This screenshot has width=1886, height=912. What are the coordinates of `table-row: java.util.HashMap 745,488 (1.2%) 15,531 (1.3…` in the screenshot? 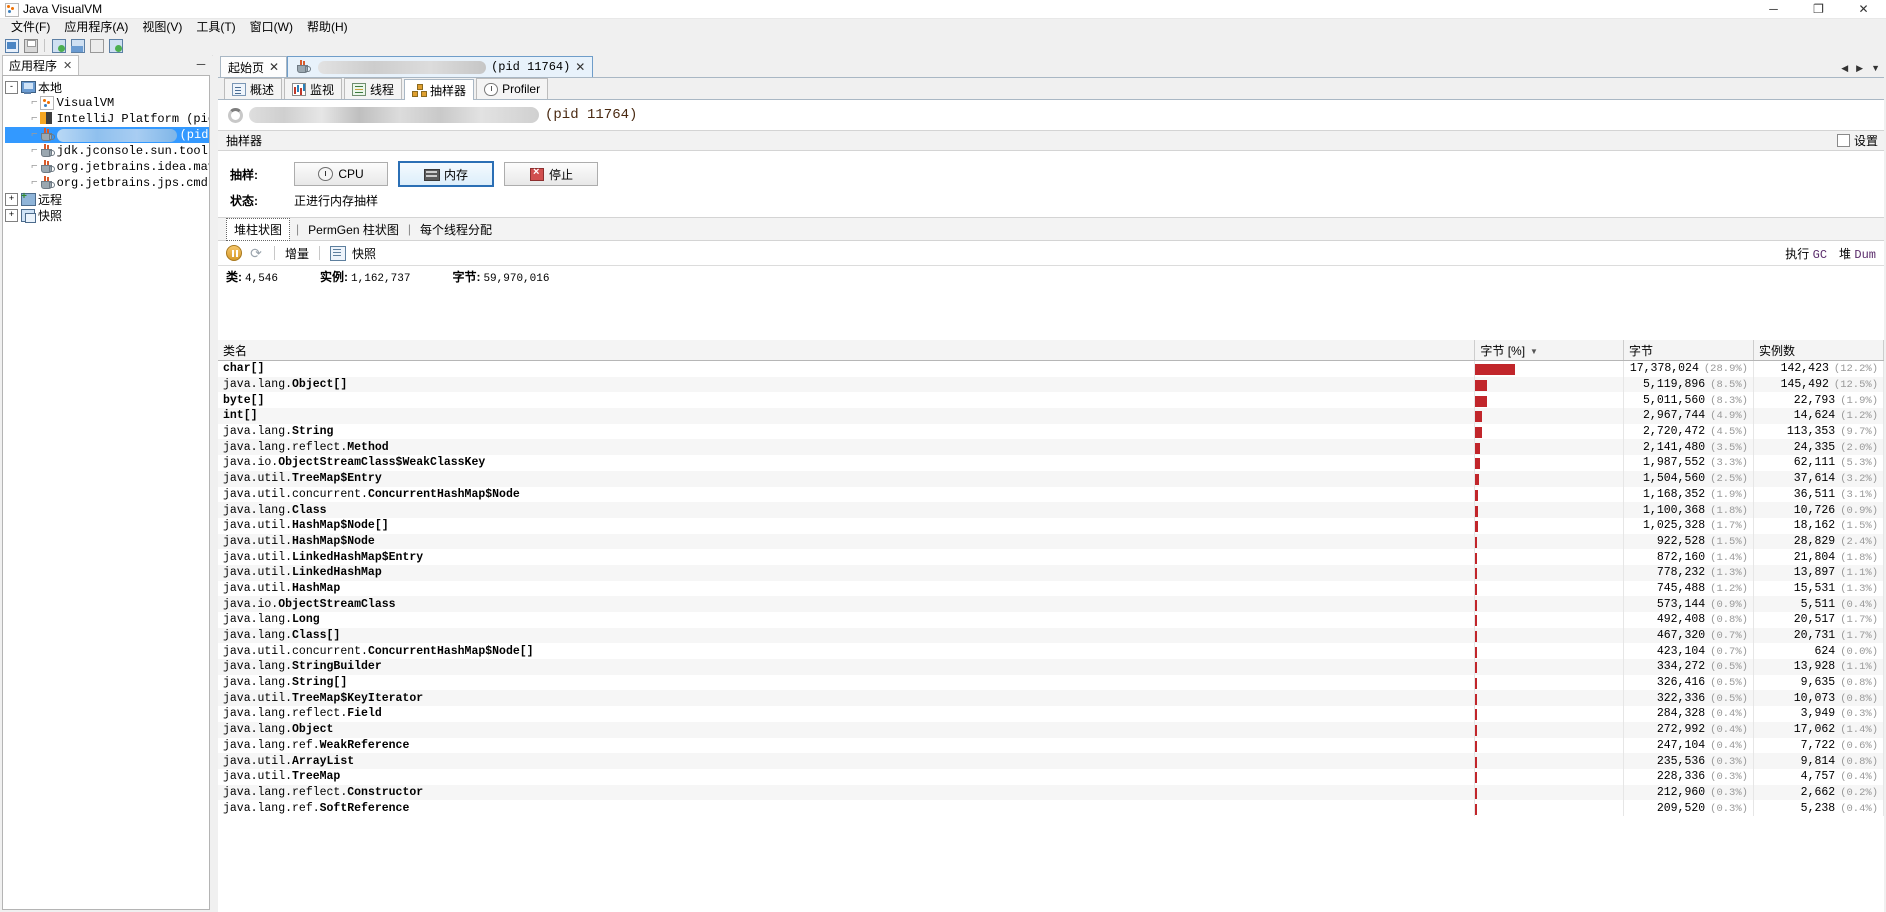 It's located at (1051, 588).